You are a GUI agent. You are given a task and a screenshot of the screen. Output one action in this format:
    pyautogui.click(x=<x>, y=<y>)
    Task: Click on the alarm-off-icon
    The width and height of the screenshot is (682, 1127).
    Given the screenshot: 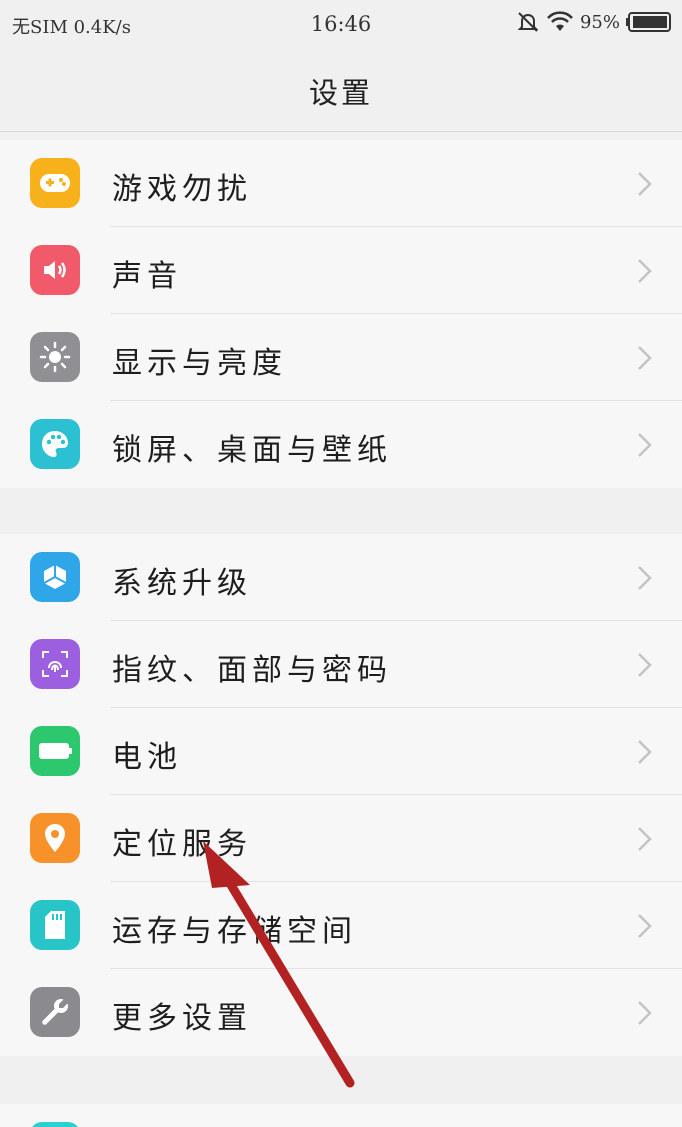 What is the action you would take?
    pyautogui.click(x=528, y=22)
    